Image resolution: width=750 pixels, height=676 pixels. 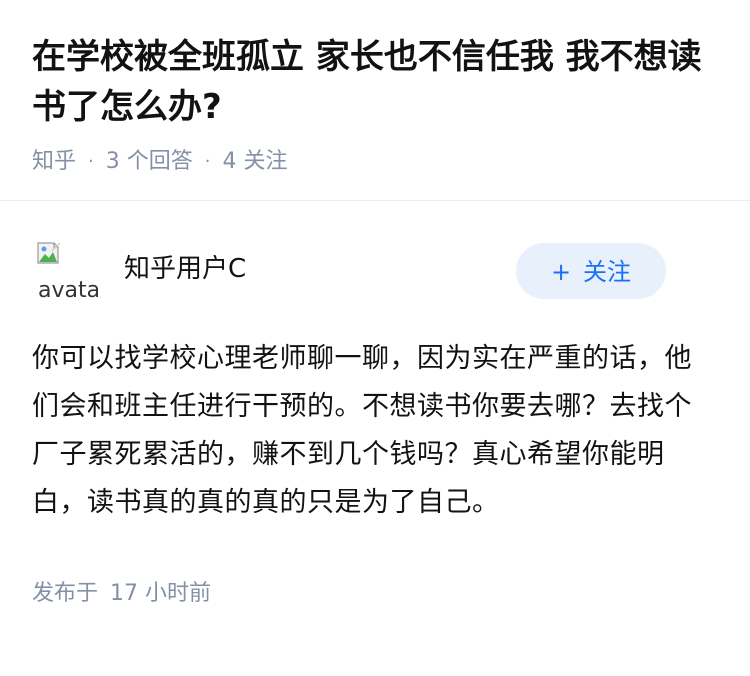 What do you see at coordinates (65, 593) in the screenshot?
I see `published-label: 发布于` at bounding box center [65, 593].